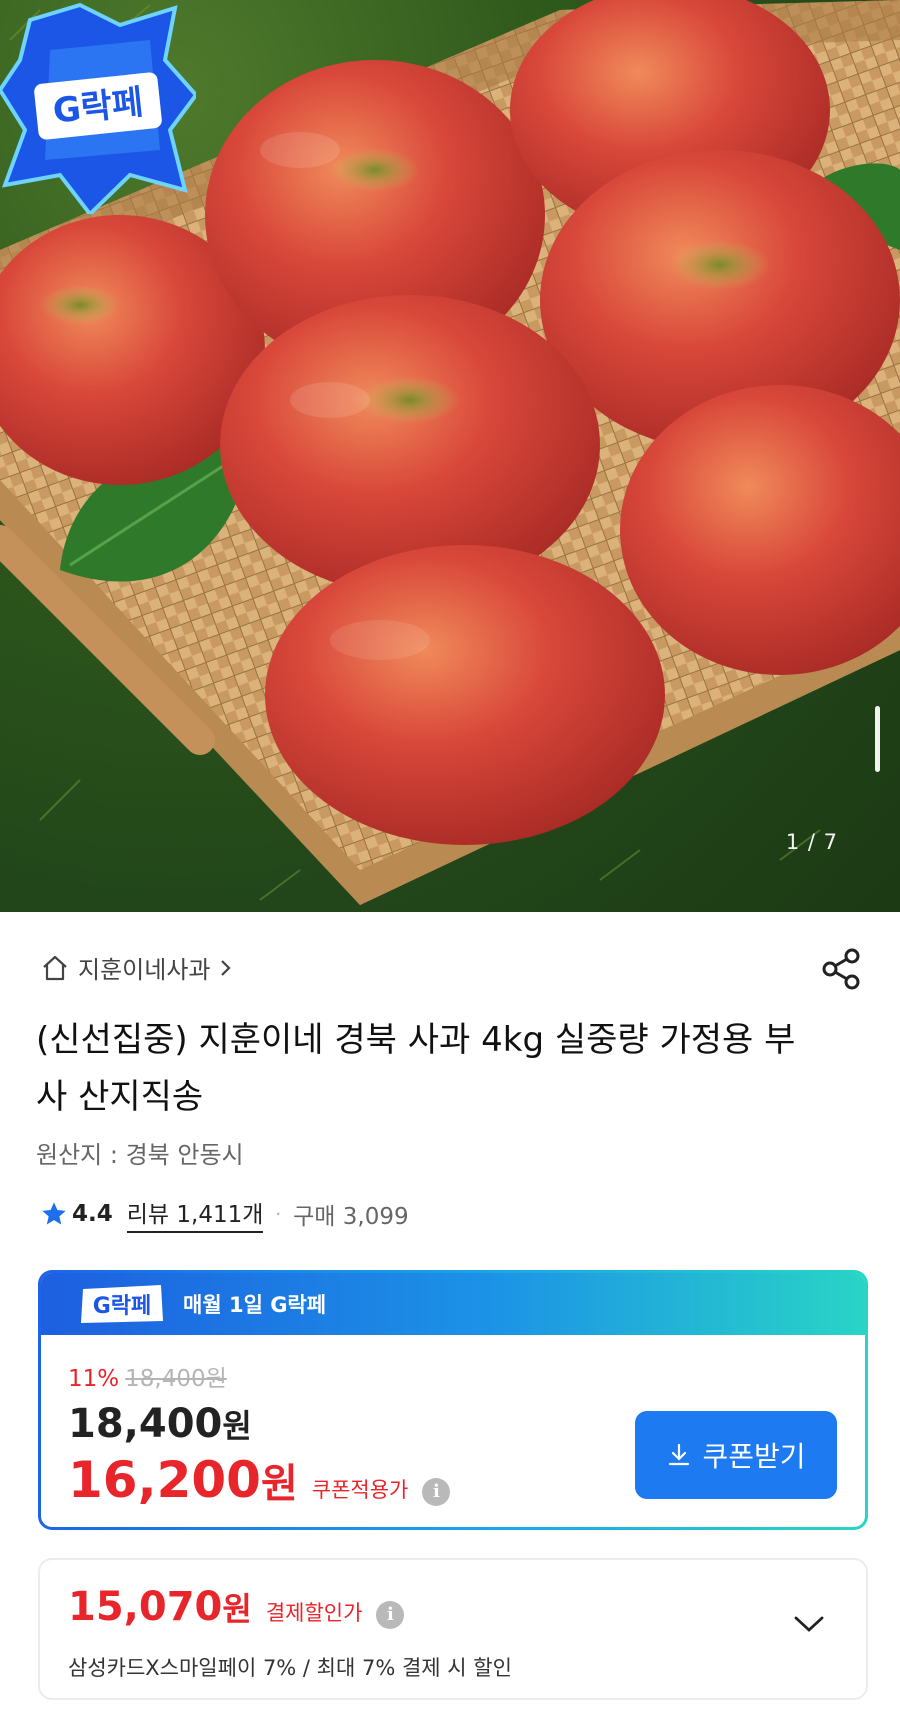 The height and width of the screenshot is (1718, 900). I want to click on rating-row: 4.4 리뷰 1,411개 · 구매 3,099, so click(224, 1214).